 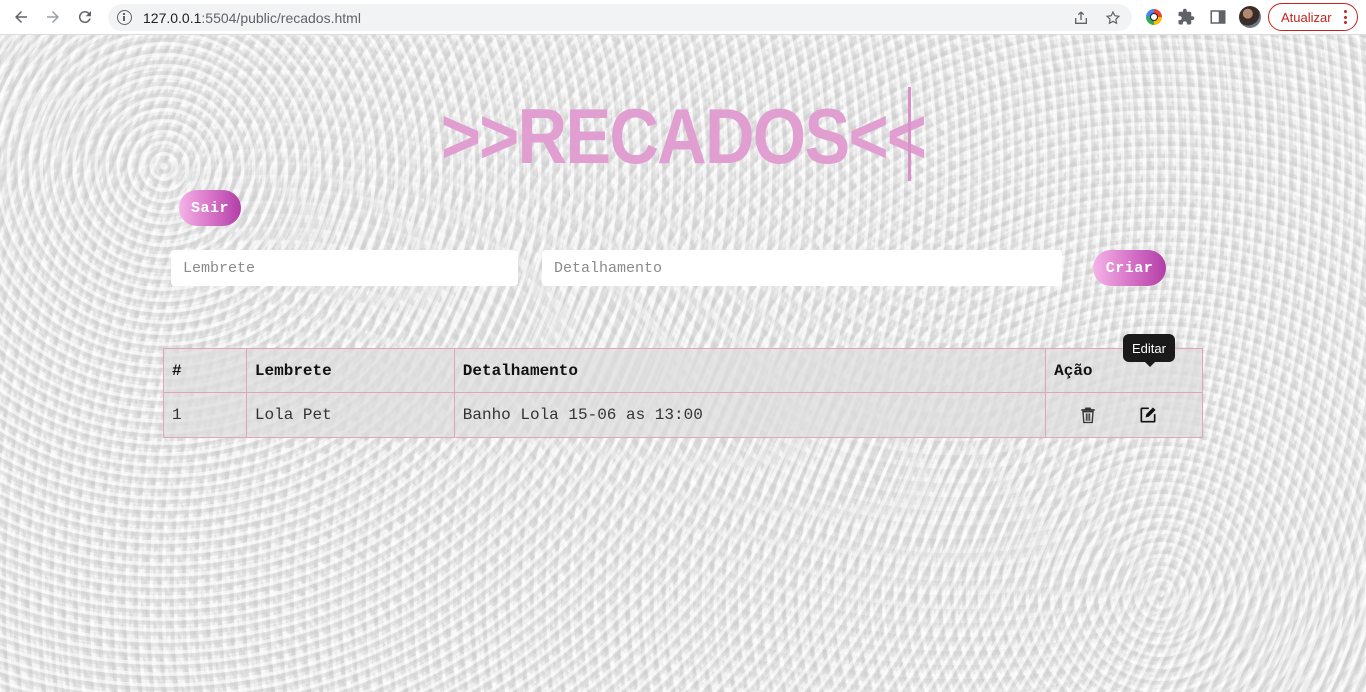 I want to click on bookmark-star-icon, so click(x=1113, y=18).